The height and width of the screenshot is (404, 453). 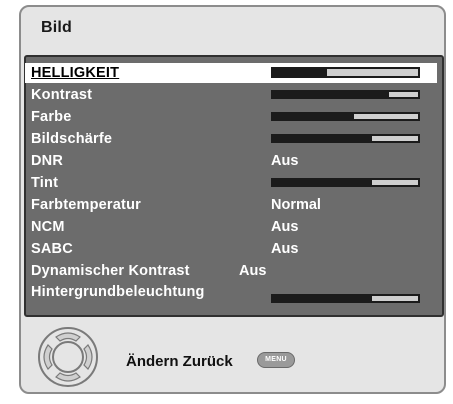 What do you see at coordinates (345, 116) in the screenshot?
I see `color-slider` at bounding box center [345, 116].